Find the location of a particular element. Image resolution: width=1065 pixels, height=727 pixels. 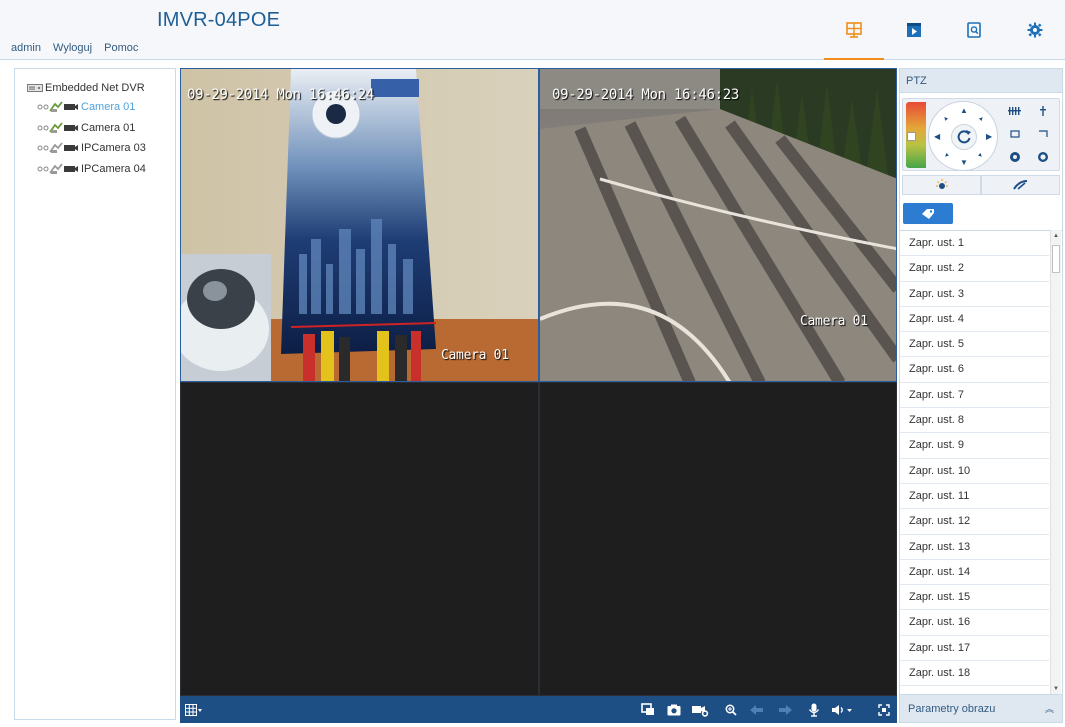

fullscreen-button is located at coordinates (884, 709).